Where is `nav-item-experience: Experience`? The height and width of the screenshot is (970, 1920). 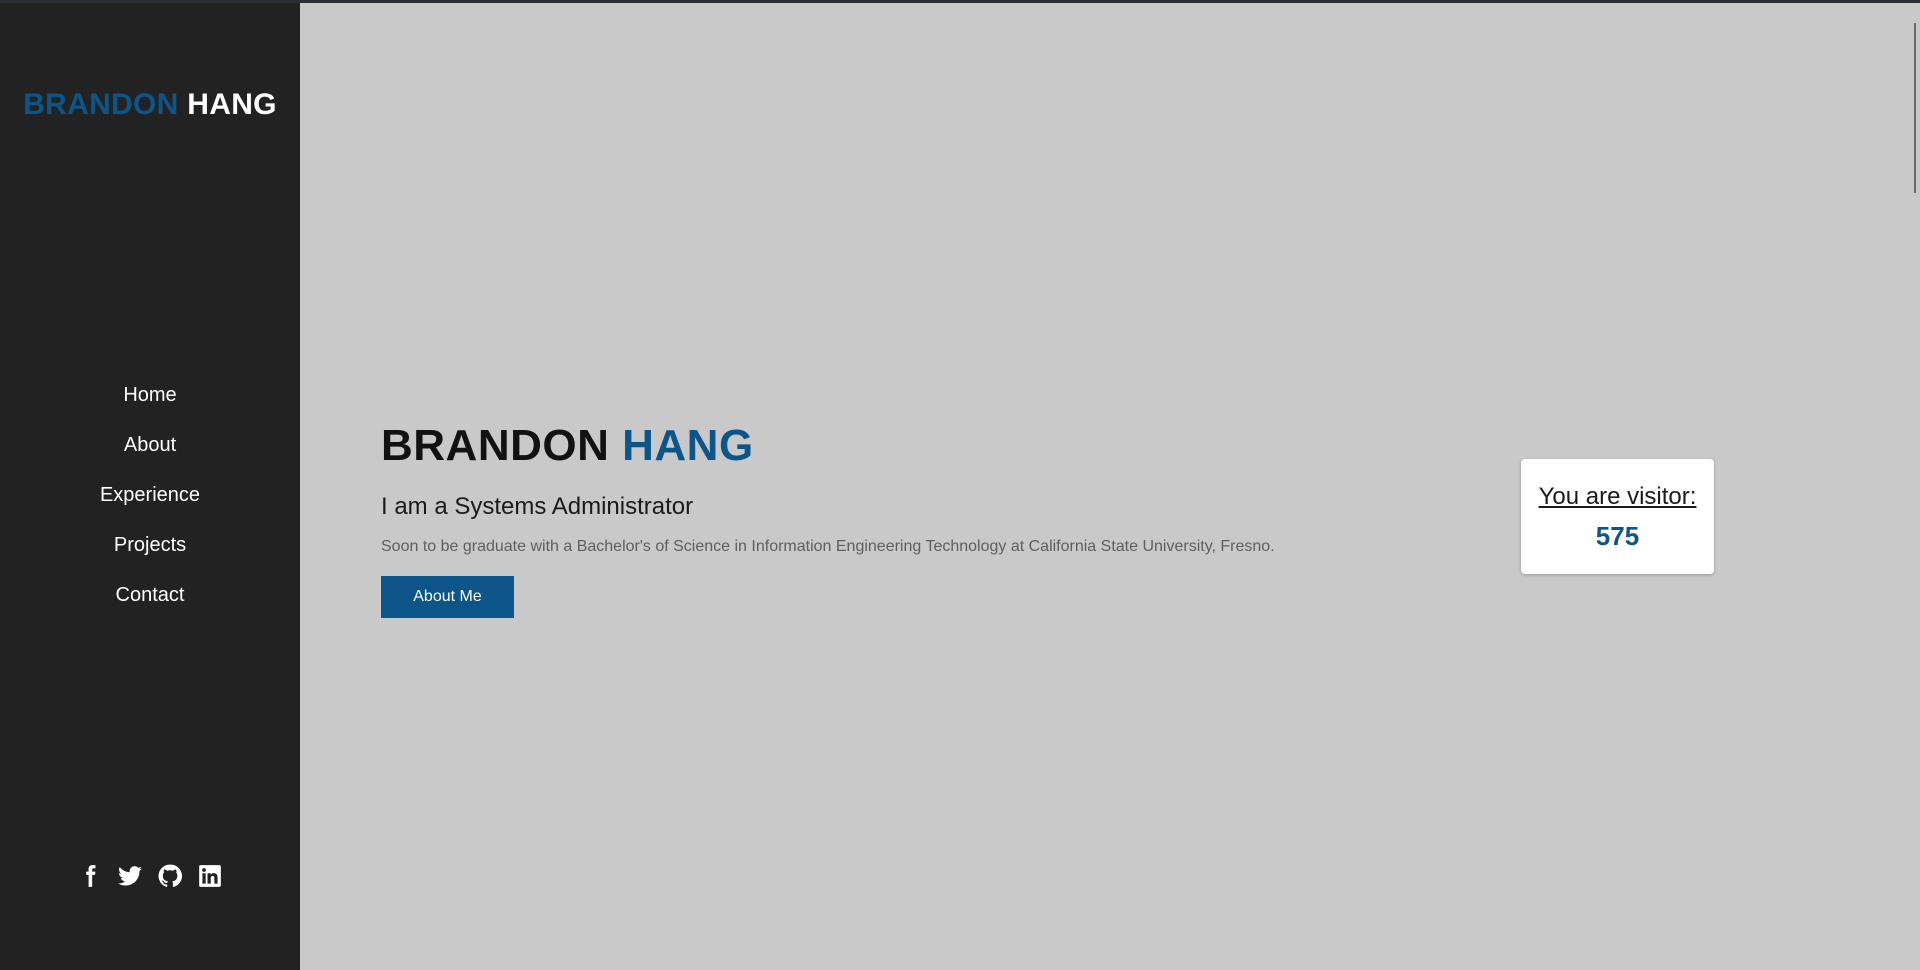
nav-item-experience: Experience is located at coordinates (150, 505).